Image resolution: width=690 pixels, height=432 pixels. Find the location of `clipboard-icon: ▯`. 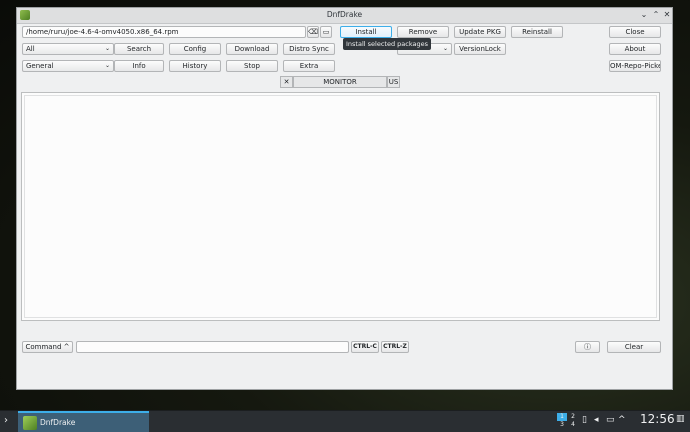

clipboard-icon: ▯ is located at coordinates (584, 420).